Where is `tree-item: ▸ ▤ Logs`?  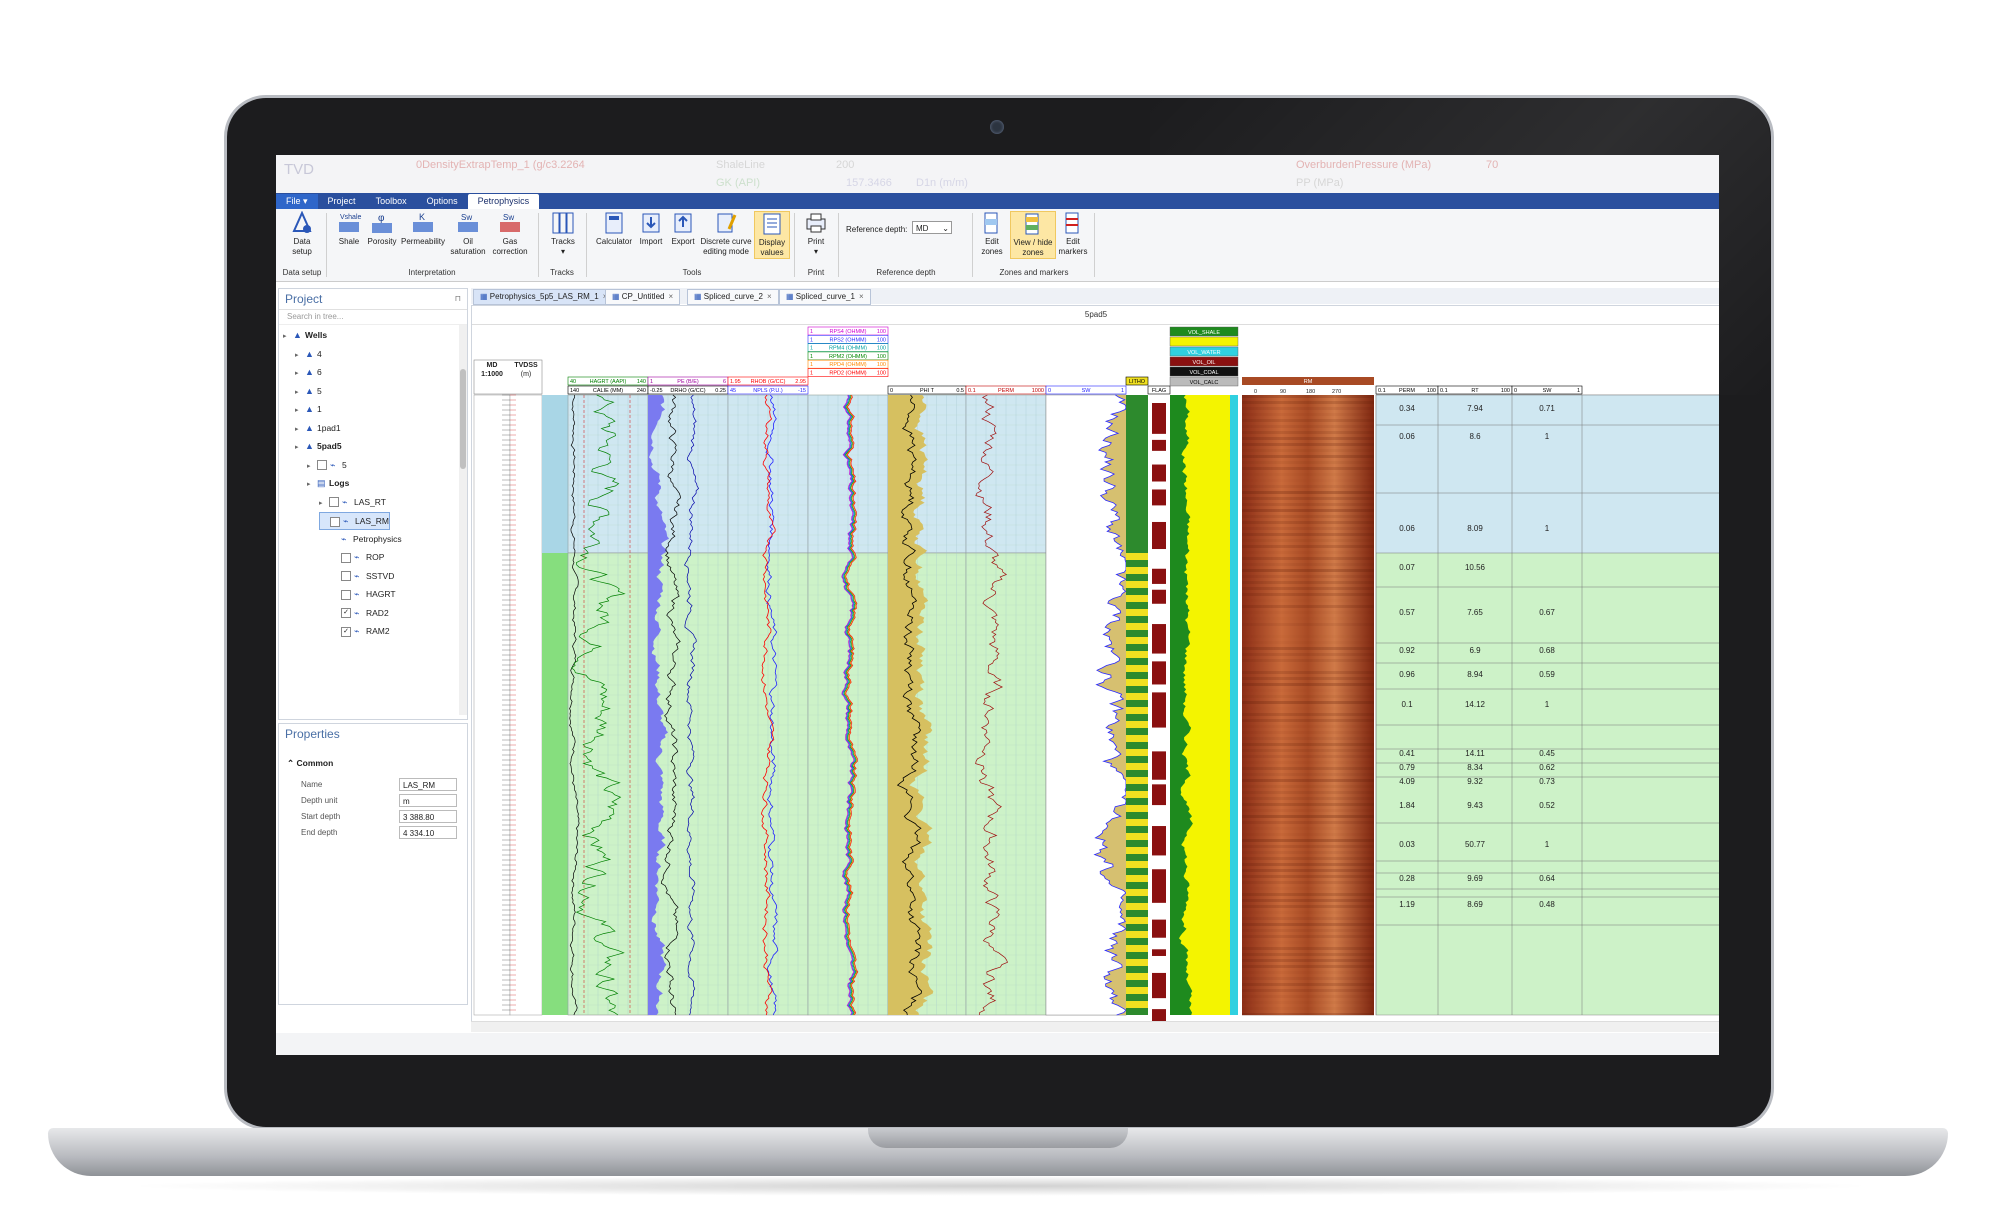
tree-item: ▸ ▤ Logs is located at coordinates (328, 483).